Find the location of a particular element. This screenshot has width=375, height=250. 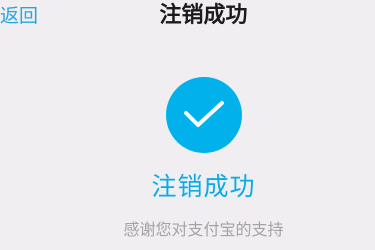

checkmark-icon is located at coordinates (204, 115).